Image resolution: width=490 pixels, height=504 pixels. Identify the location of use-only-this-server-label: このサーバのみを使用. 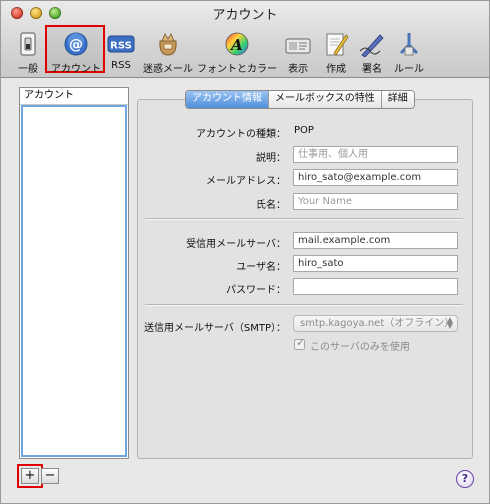
(360, 347).